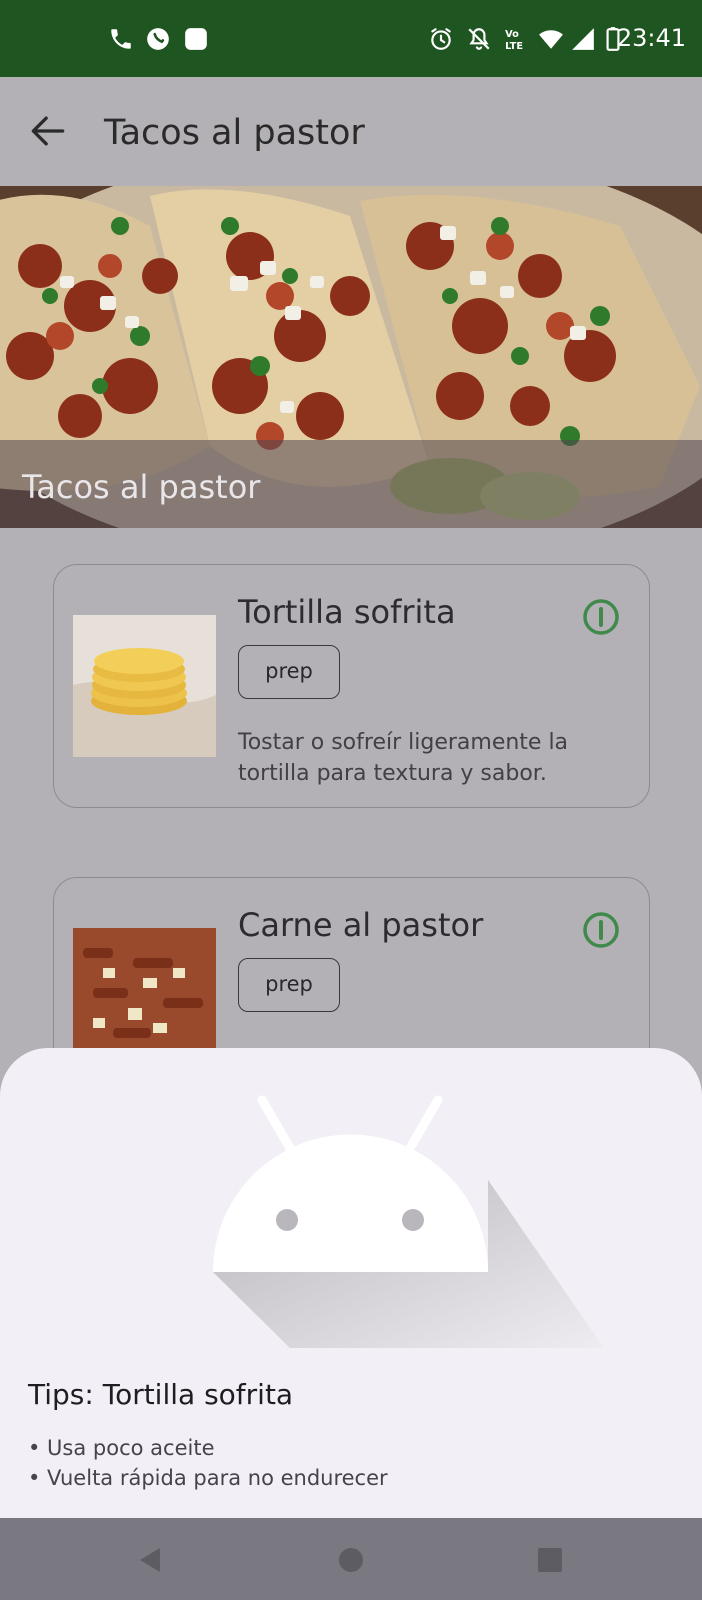 This screenshot has height=1600, width=702. Describe the element at coordinates (408, 1221) in the screenshot. I see `android-robot-icon` at that location.